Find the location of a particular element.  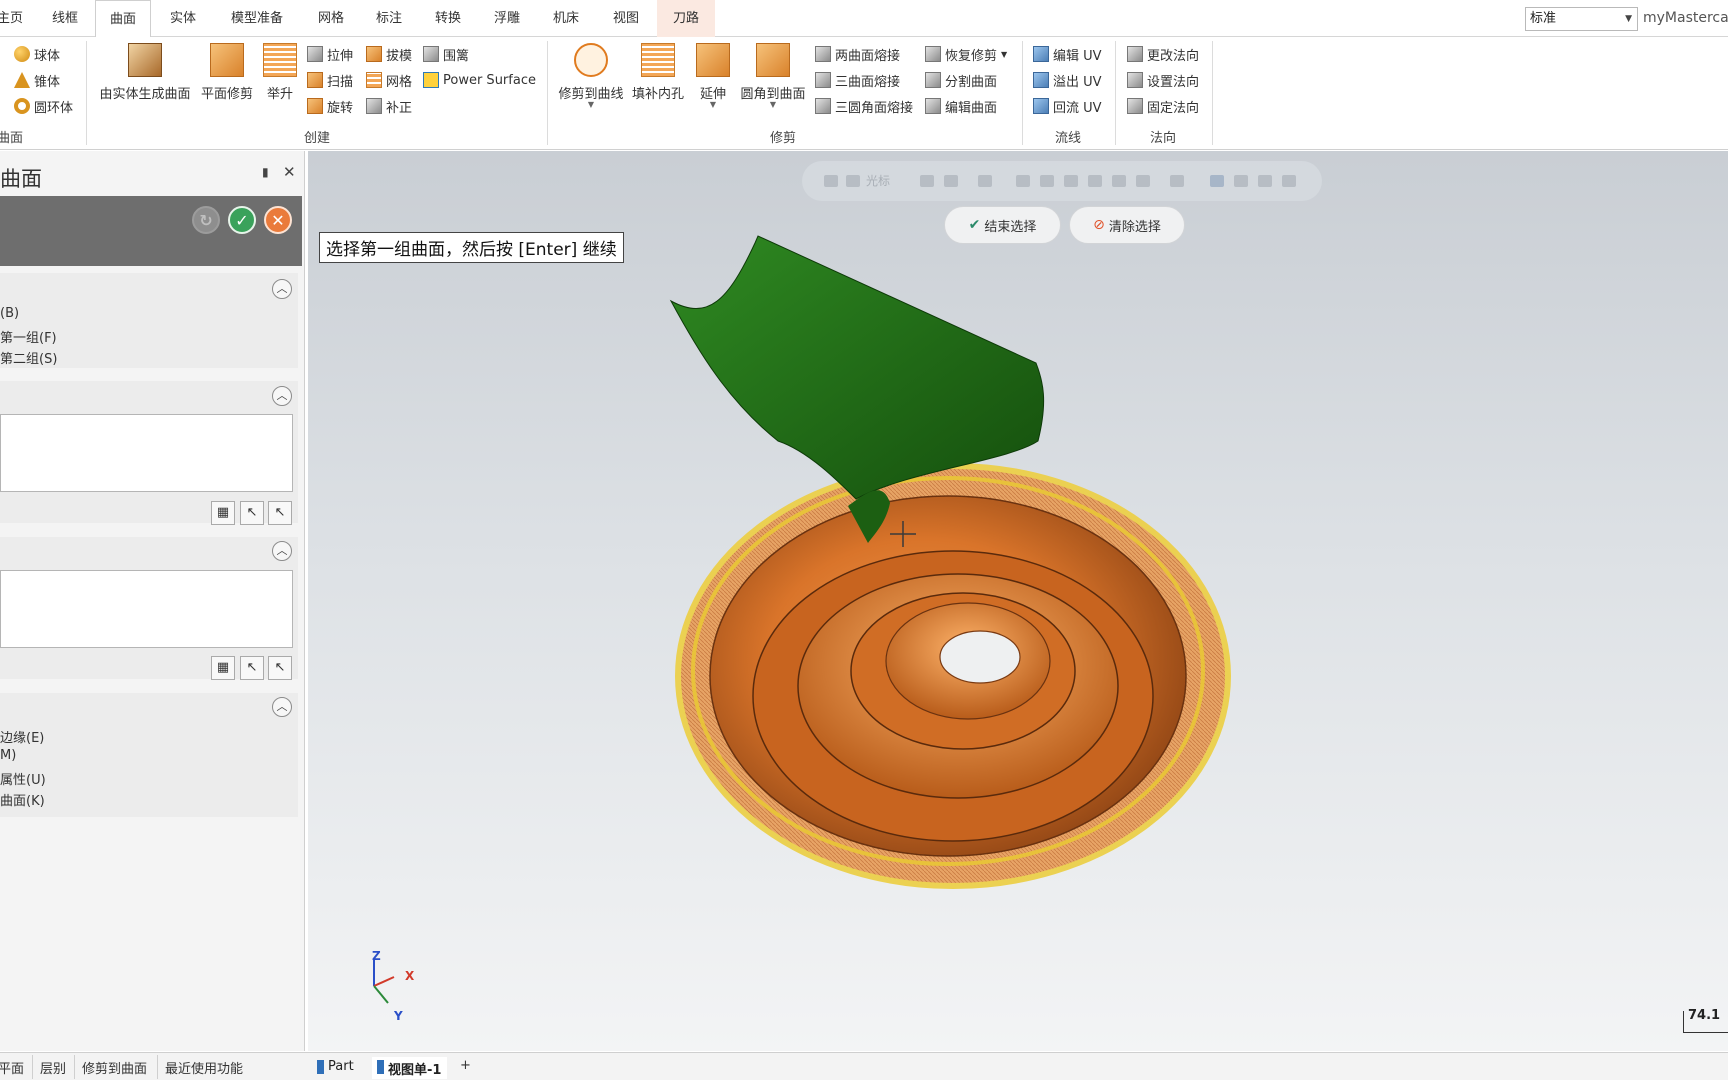

end-selection-button: ✔ 结束选择 is located at coordinates (1002, 225).